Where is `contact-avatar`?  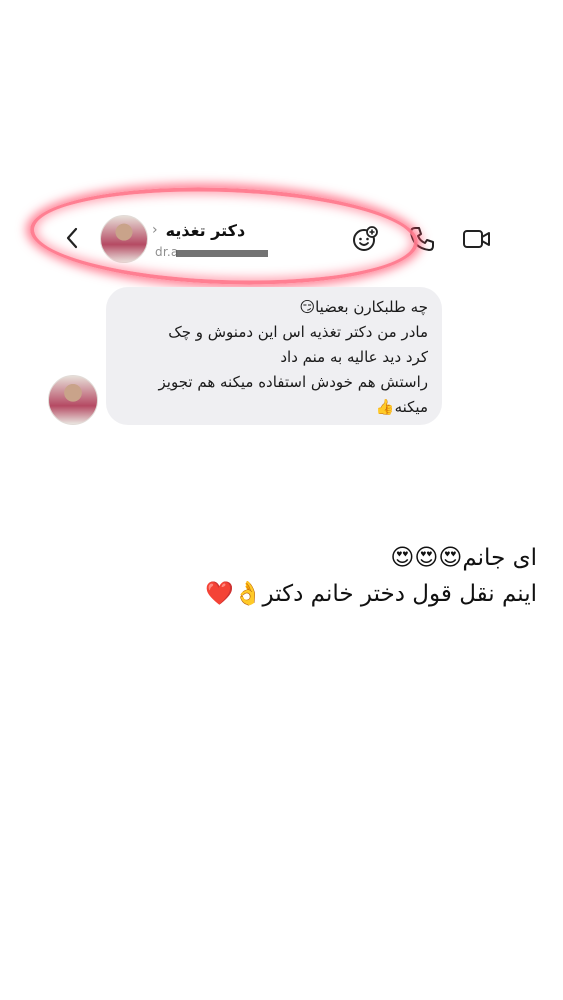
contact-avatar is located at coordinates (124, 239).